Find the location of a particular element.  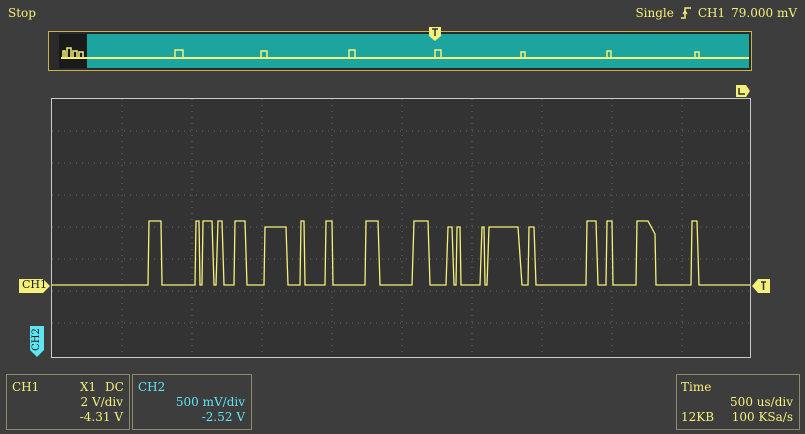

acquisition-mode: Single is located at coordinates (654, 13).